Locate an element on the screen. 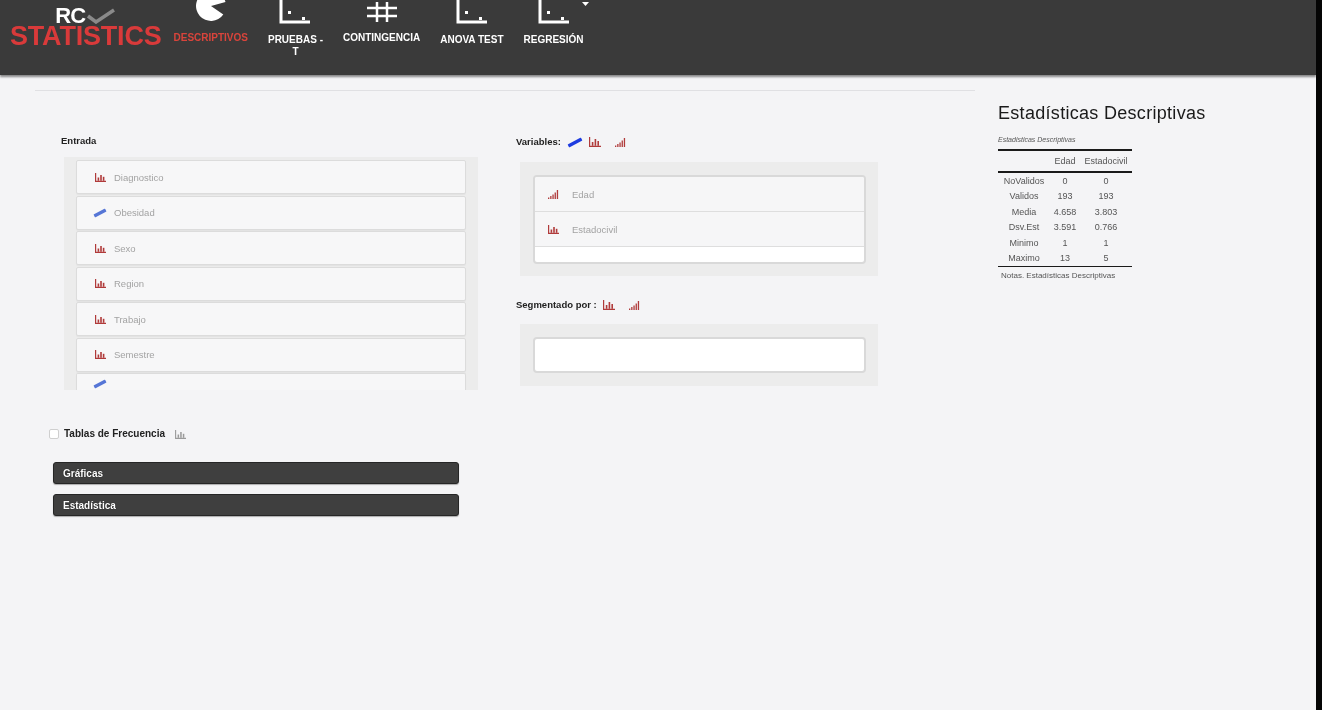 This screenshot has height=710, width=1322. section-label: Segmentado por : is located at coordinates (556, 305).